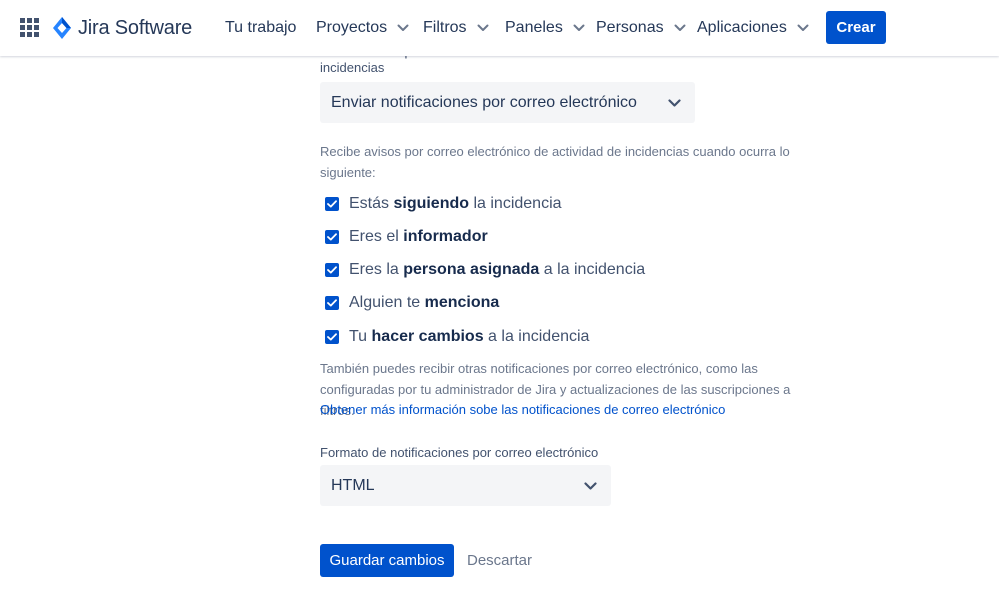 This screenshot has height=613, width=999. I want to click on jira-logo: Jira Software, so click(122, 28).